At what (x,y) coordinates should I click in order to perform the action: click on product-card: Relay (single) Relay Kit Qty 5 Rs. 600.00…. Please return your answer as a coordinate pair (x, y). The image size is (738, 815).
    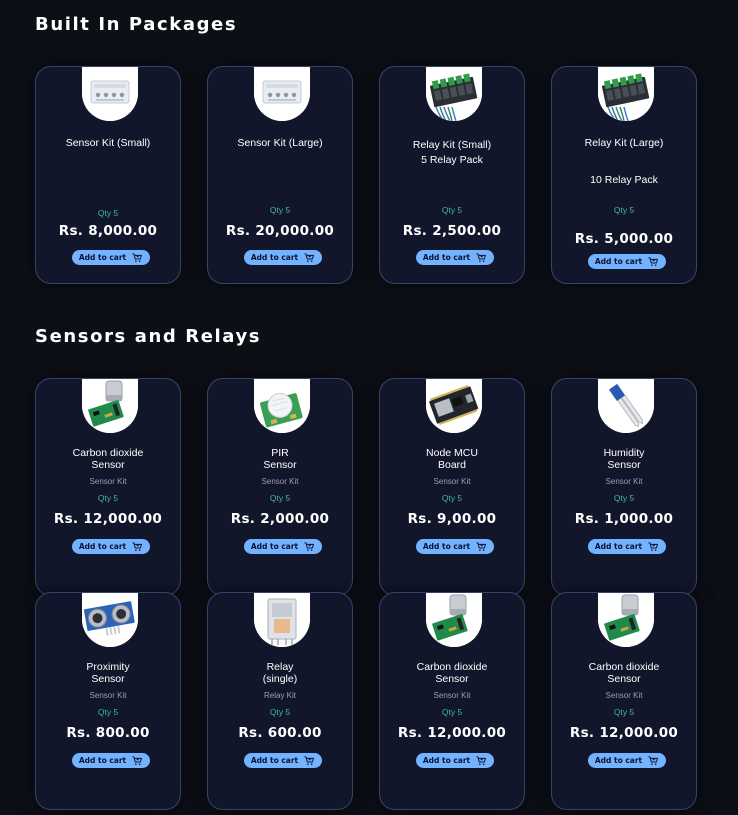
    Looking at the image, I should click on (280, 701).